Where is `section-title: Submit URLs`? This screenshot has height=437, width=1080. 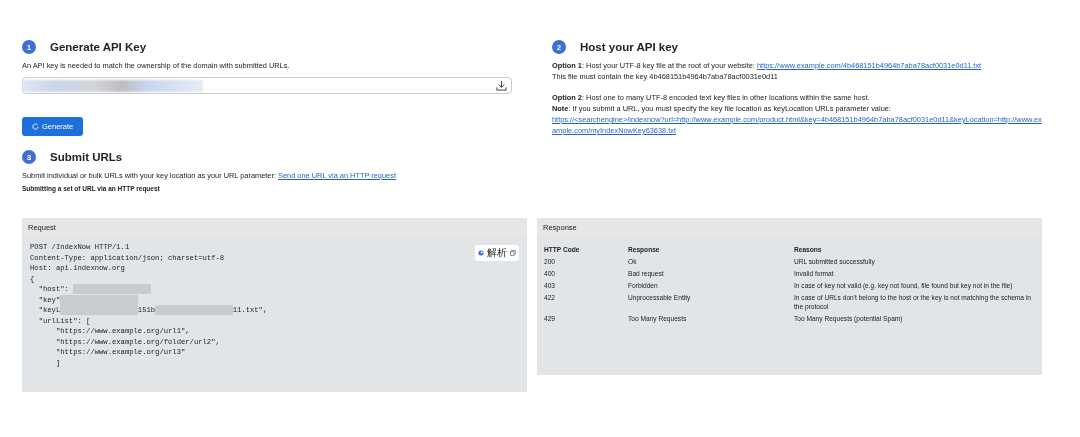
section-title: Submit URLs is located at coordinates (86, 157).